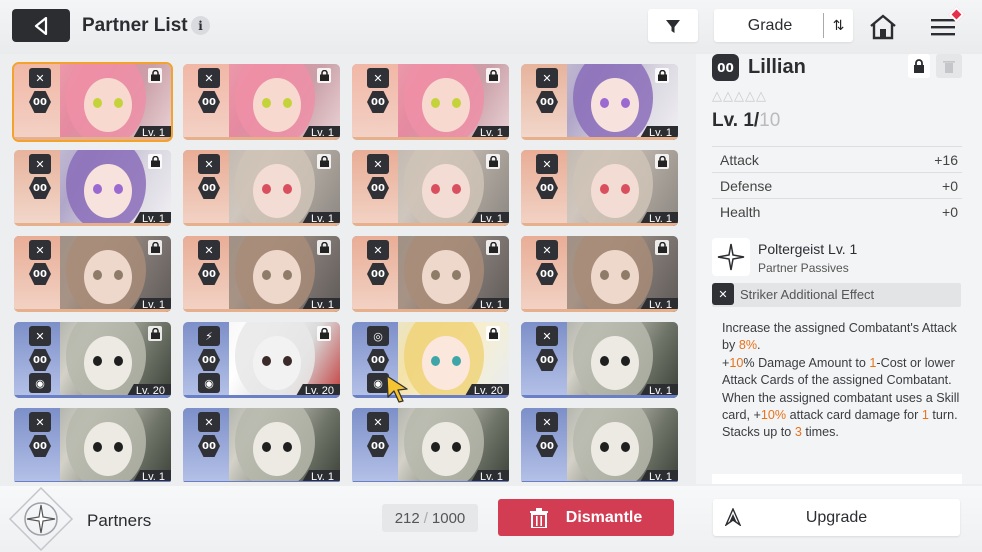 This screenshot has height=552, width=982. Describe the element at coordinates (777, 67) in the screenshot. I see `partner-name: Lillian` at that location.